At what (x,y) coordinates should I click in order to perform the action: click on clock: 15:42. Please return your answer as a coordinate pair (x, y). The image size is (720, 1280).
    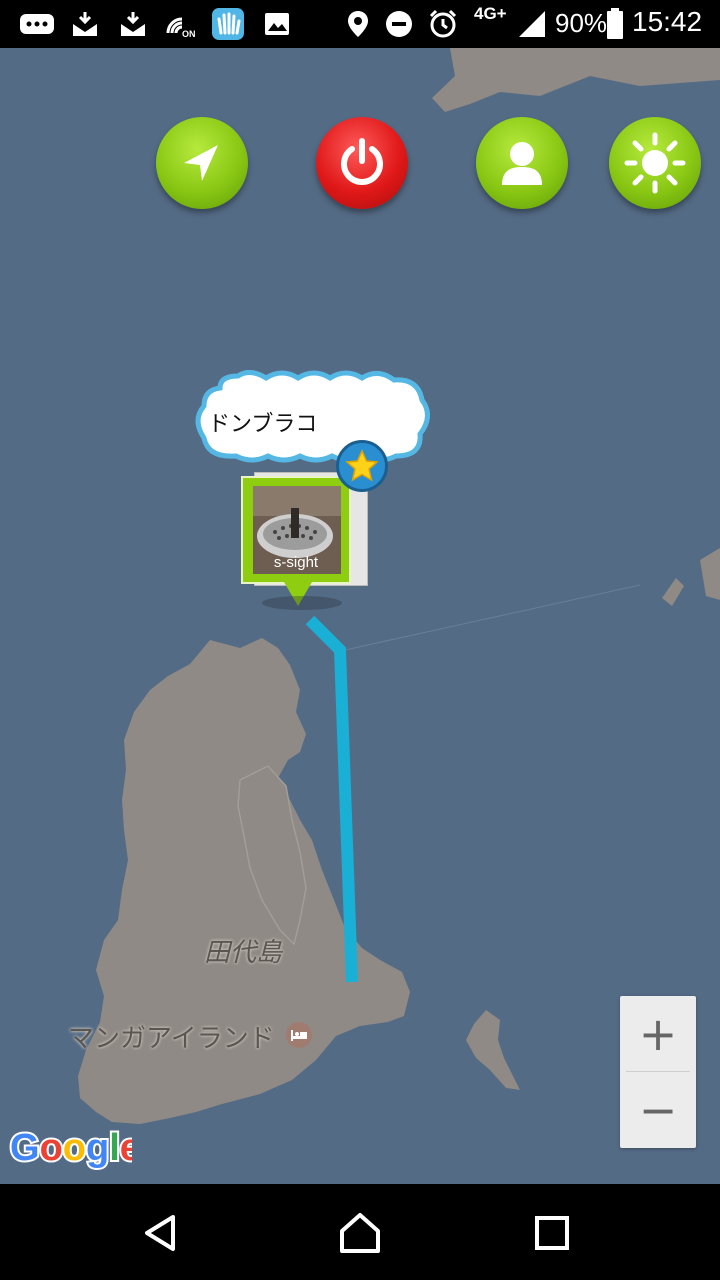
    Looking at the image, I should click on (667, 21).